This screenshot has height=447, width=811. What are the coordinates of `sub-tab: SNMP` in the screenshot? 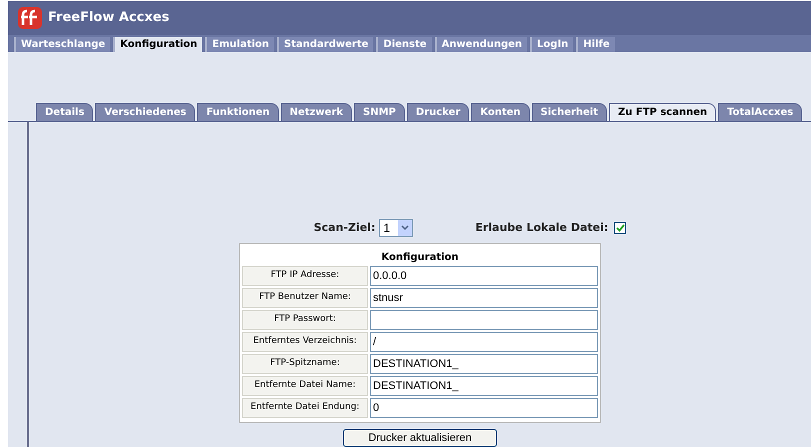 It's located at (379, 112).